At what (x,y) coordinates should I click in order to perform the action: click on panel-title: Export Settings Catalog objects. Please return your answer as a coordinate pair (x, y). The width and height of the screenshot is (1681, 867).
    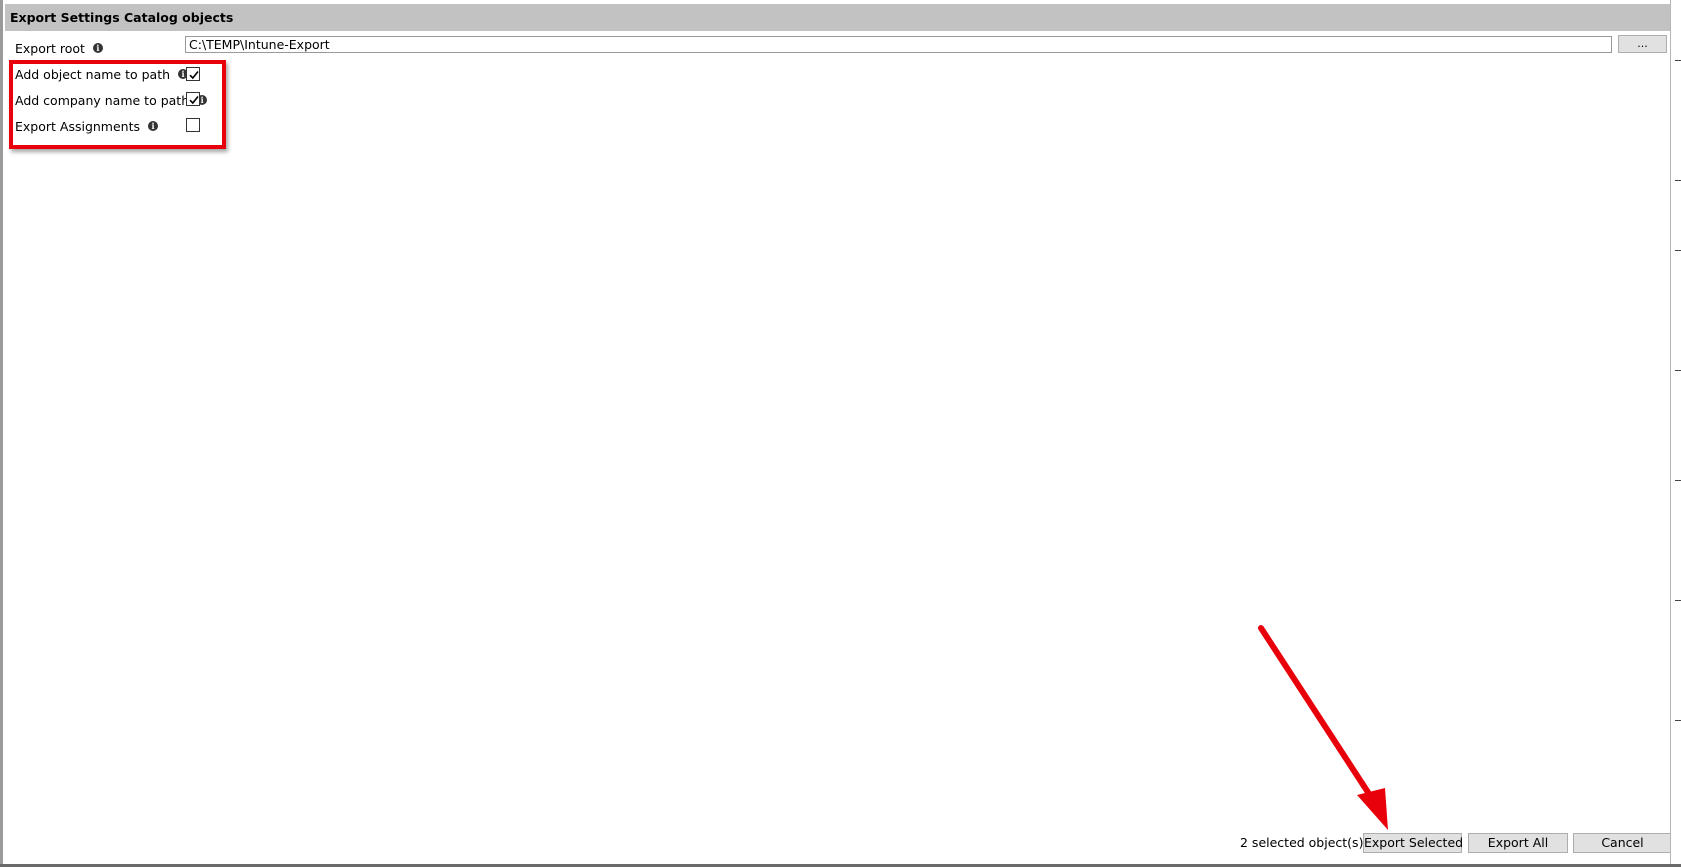
    Looking at the image, I should click on (837, 17).